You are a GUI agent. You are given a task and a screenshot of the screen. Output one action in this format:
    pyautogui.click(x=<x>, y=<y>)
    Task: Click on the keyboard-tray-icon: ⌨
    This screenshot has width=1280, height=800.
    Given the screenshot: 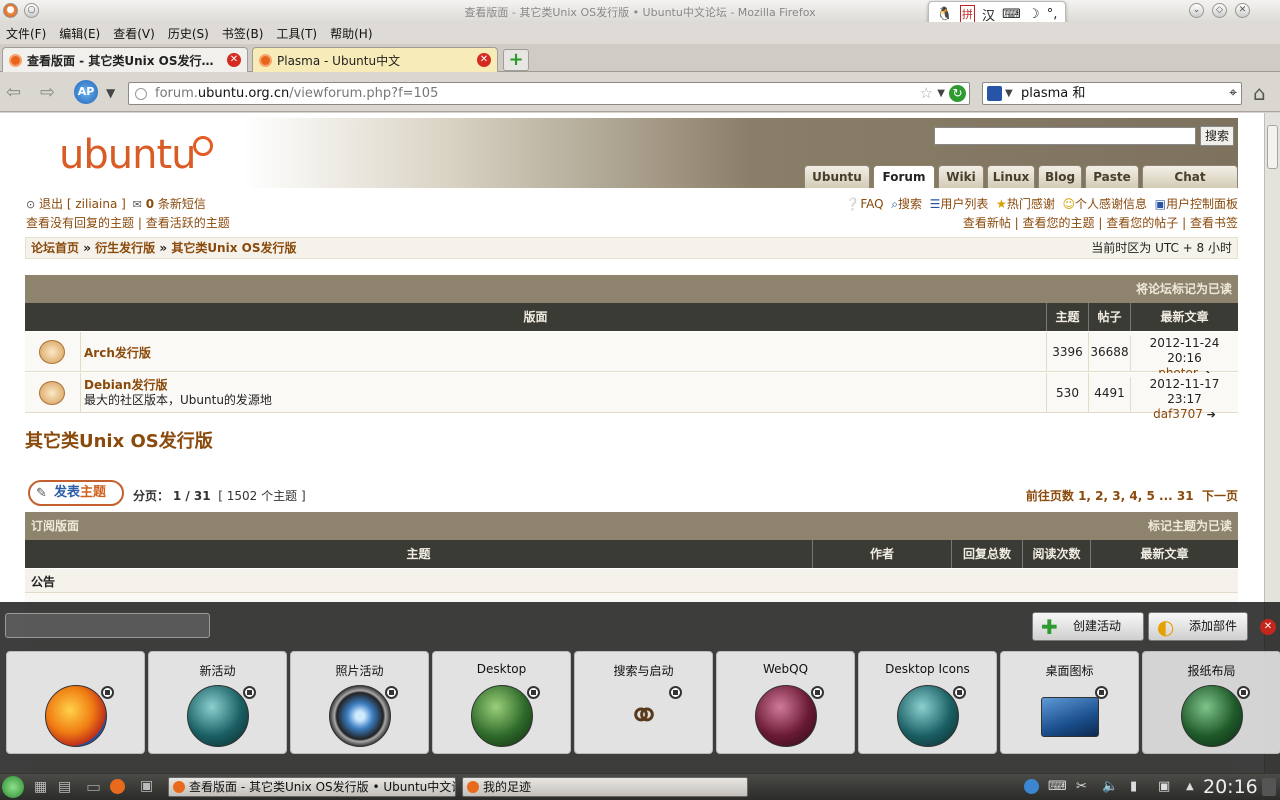 What is the action you would take?
    pyautogui.click(x=1057, y=786)
    